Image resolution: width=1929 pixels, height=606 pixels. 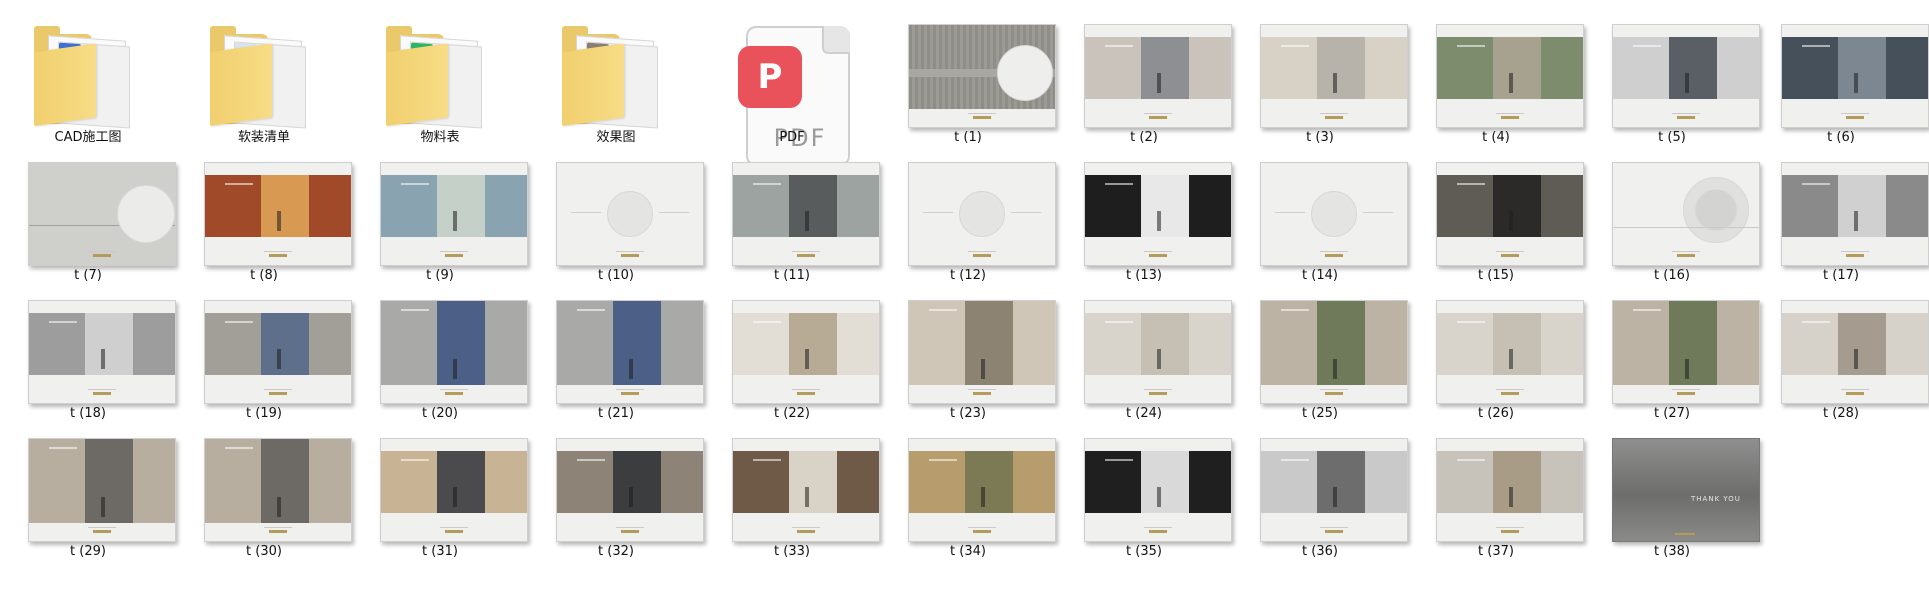 I want to click on file-item: t (22), so click(x=792, y=357).